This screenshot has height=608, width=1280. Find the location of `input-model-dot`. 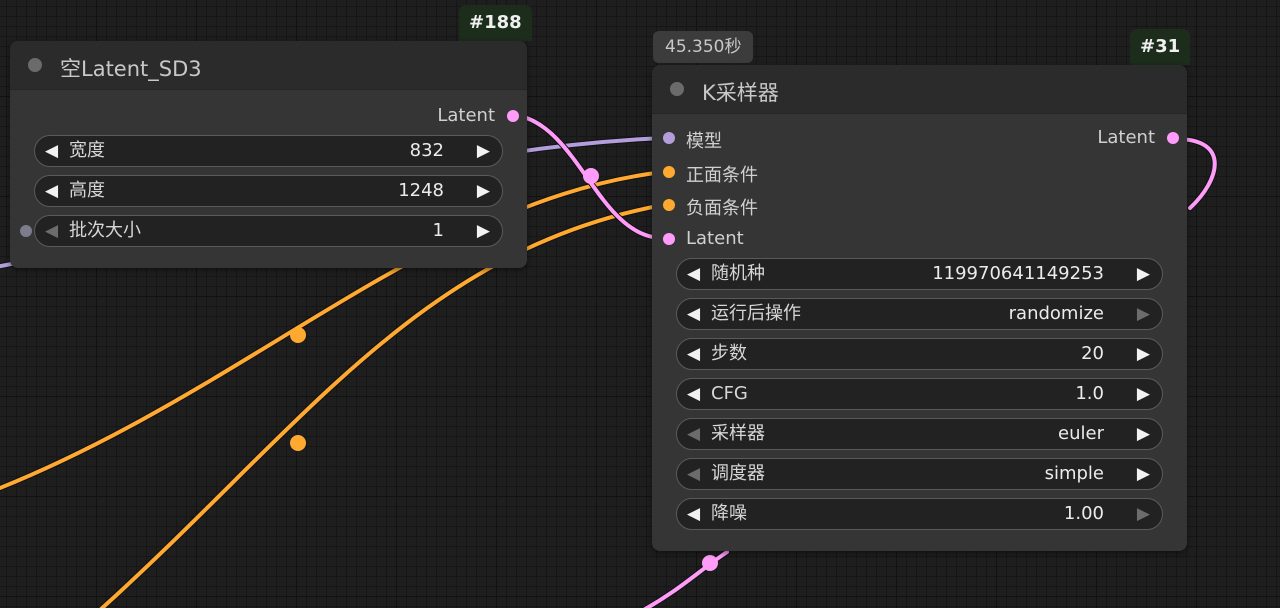

input-model-dot is located at coordinates (669, 138).